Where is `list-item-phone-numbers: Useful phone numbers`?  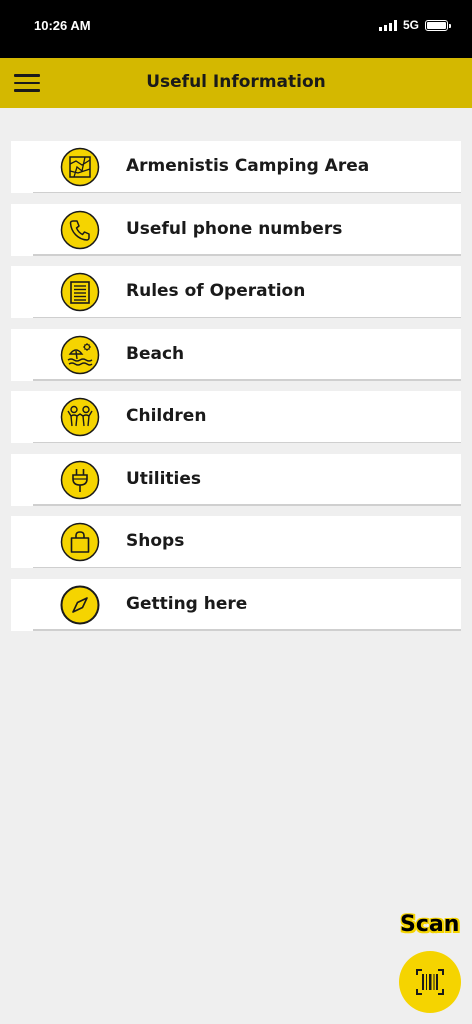 list-item-phone-numbers: Useful phone numbers is located at coordinates (236, 229).